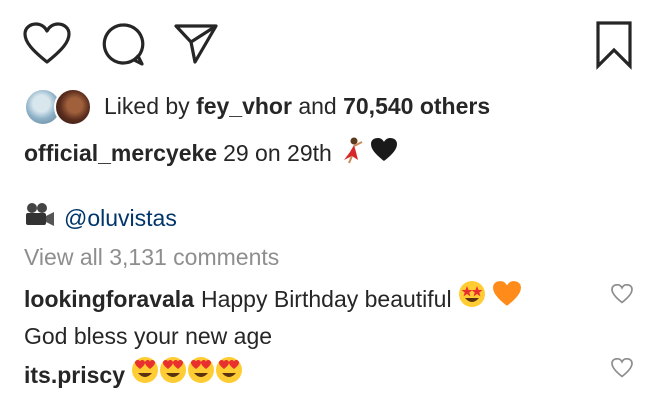 The height and width of the screenshot is (403, 661). I want to click on orange-heart-emoji-icon, so click(507, 299).